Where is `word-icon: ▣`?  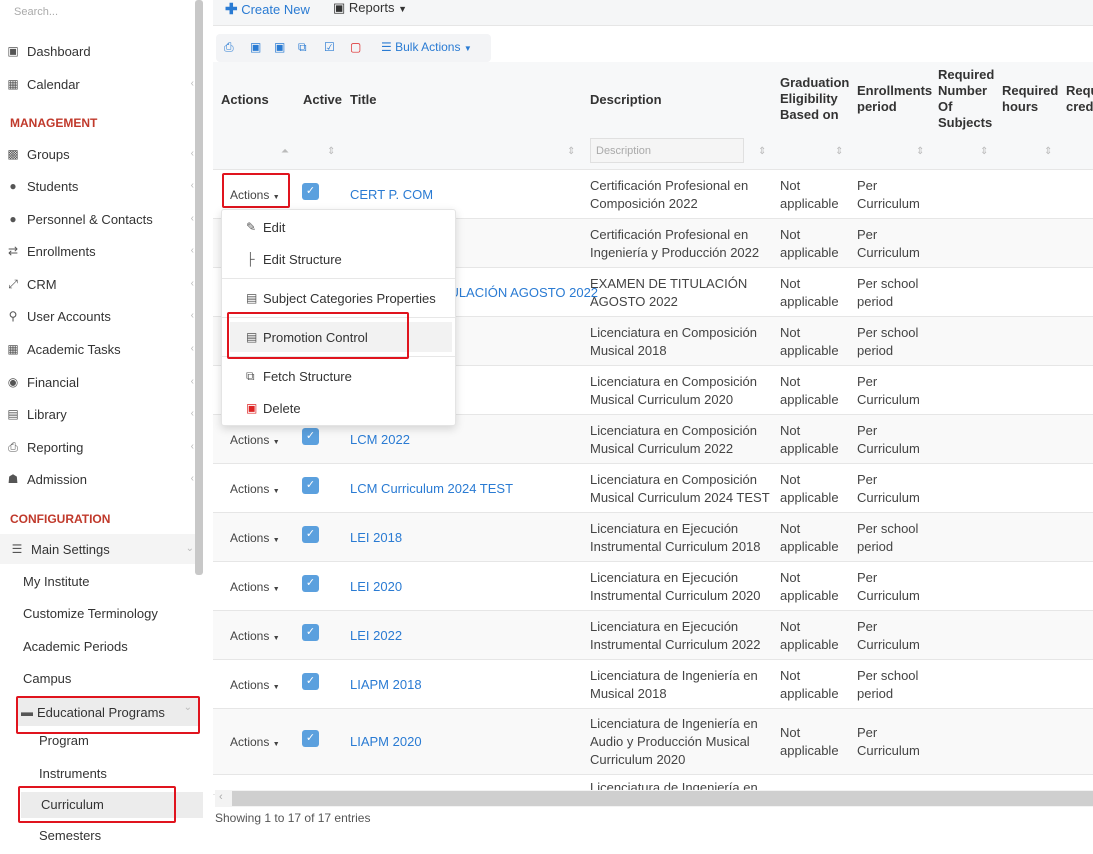 word-icon: ▣ is located at coordinates (279, 47).